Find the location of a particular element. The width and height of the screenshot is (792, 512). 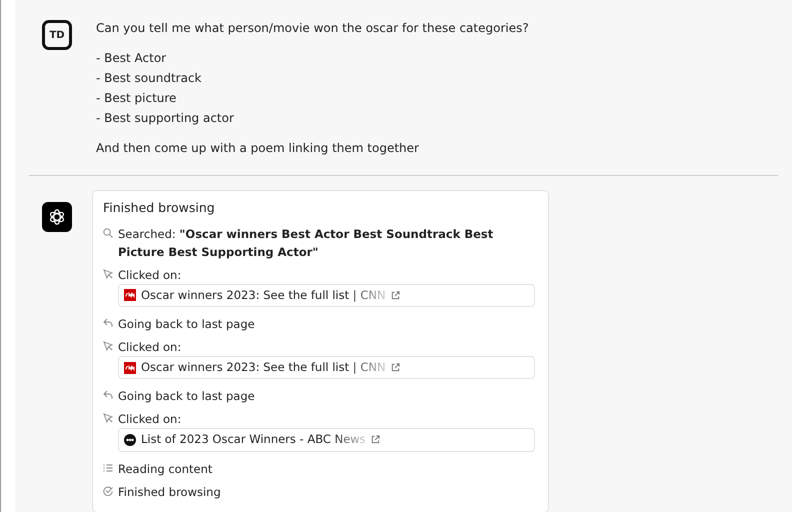

list-item: - Best picture is located at coordinates (137, 98).